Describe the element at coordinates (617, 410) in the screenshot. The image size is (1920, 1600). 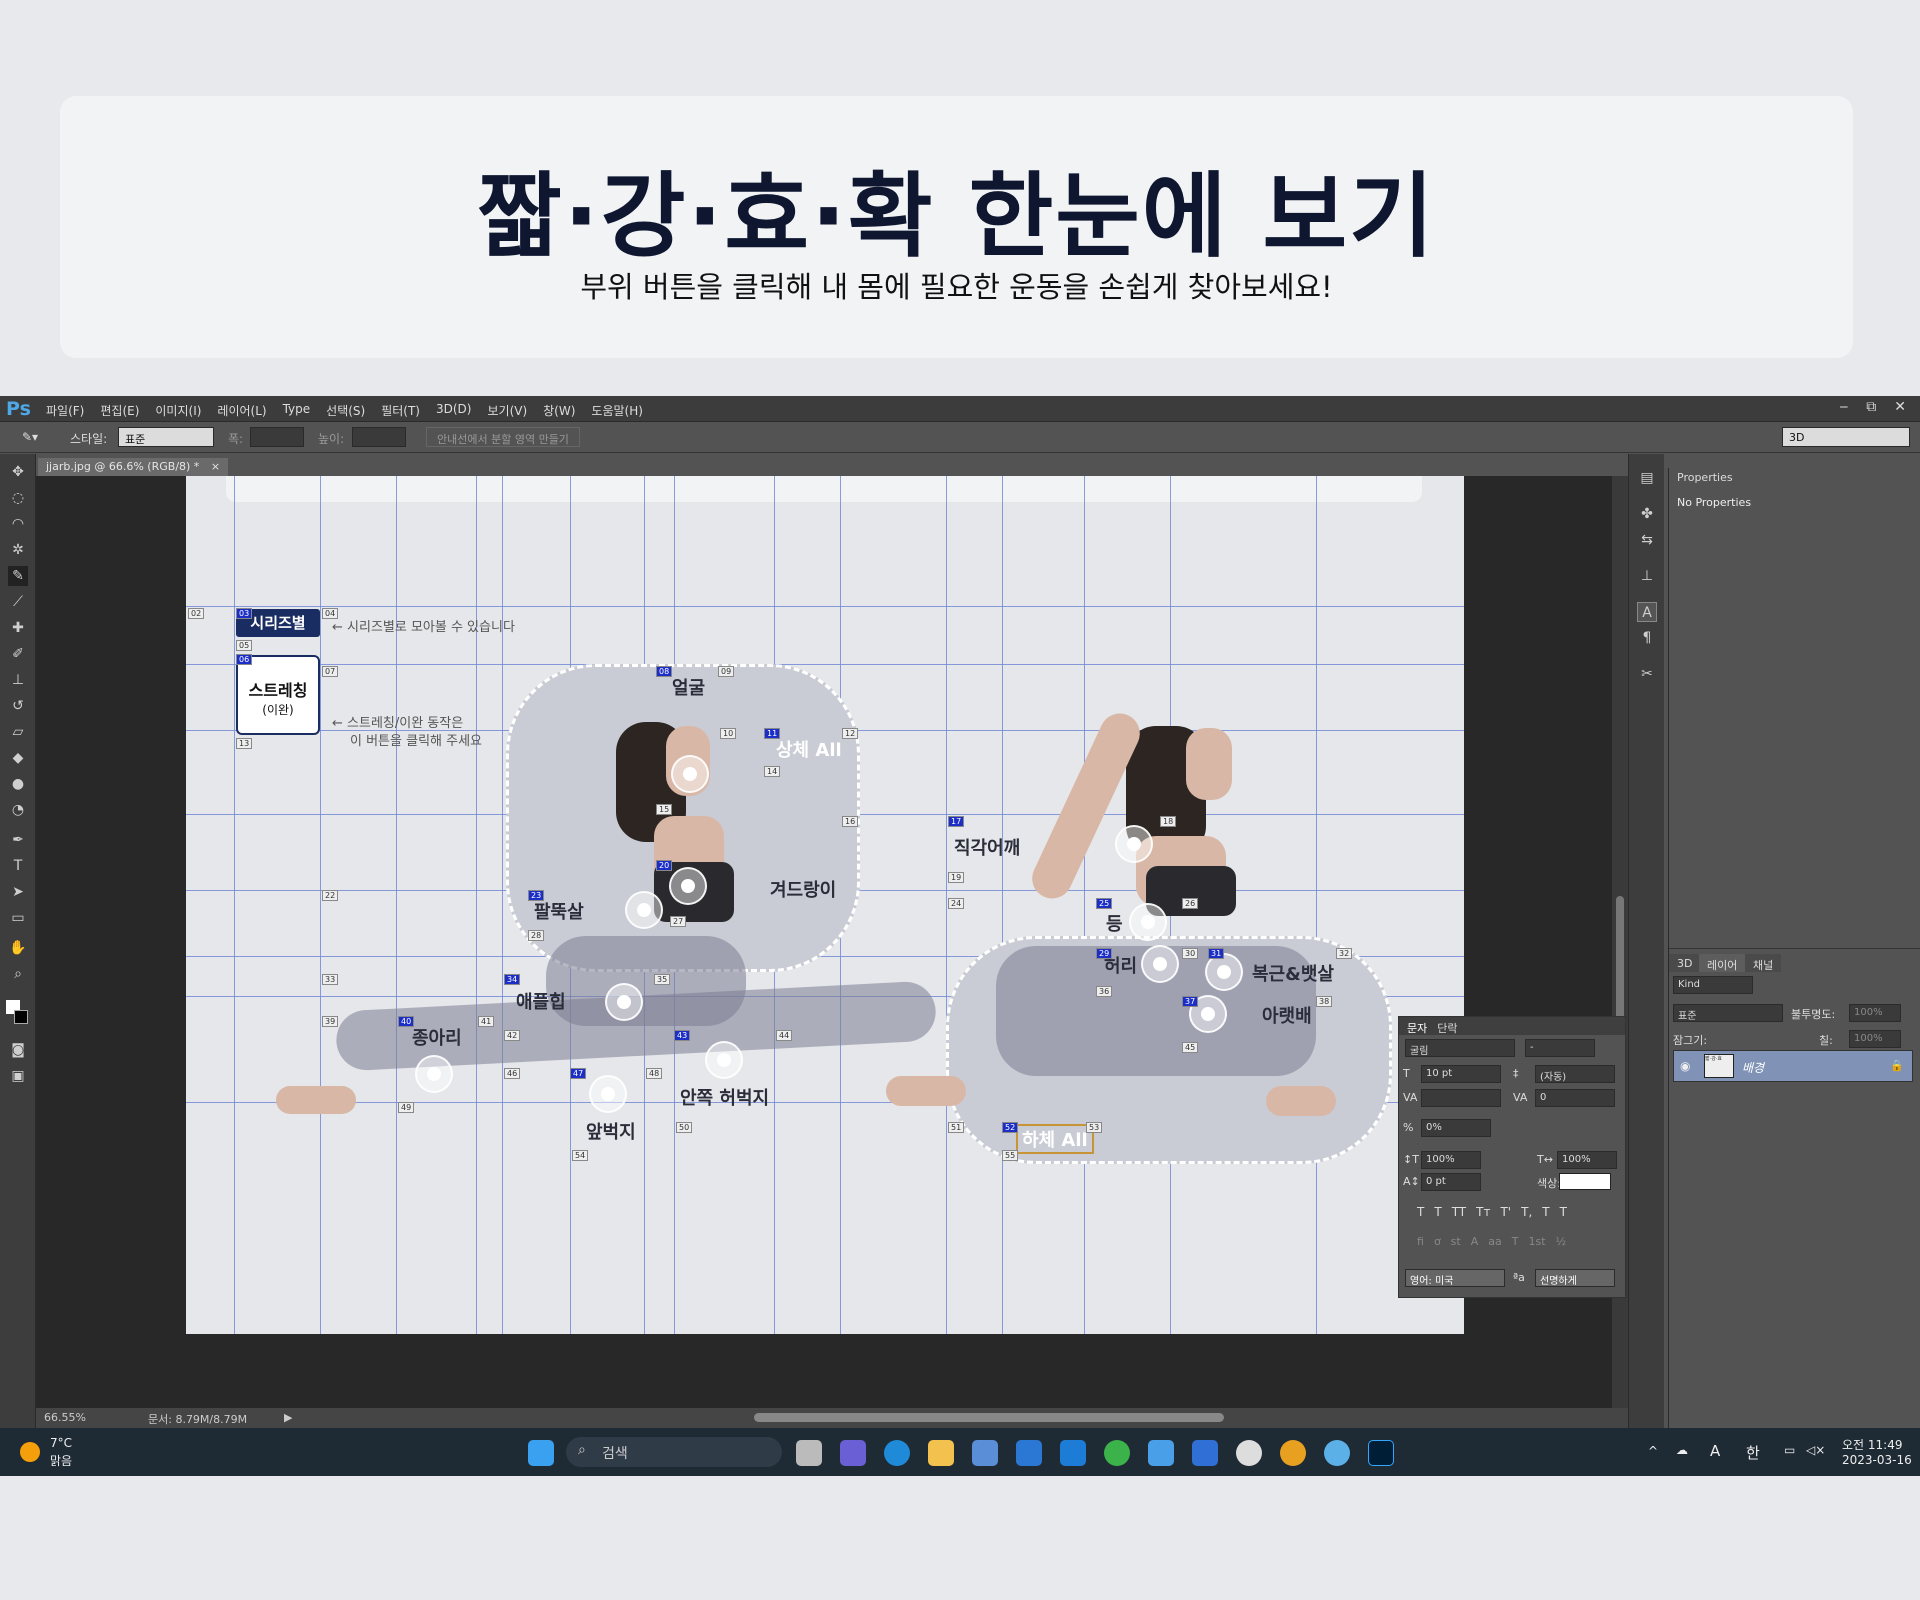
I see `menu-help: 도움말(H)` at that location.